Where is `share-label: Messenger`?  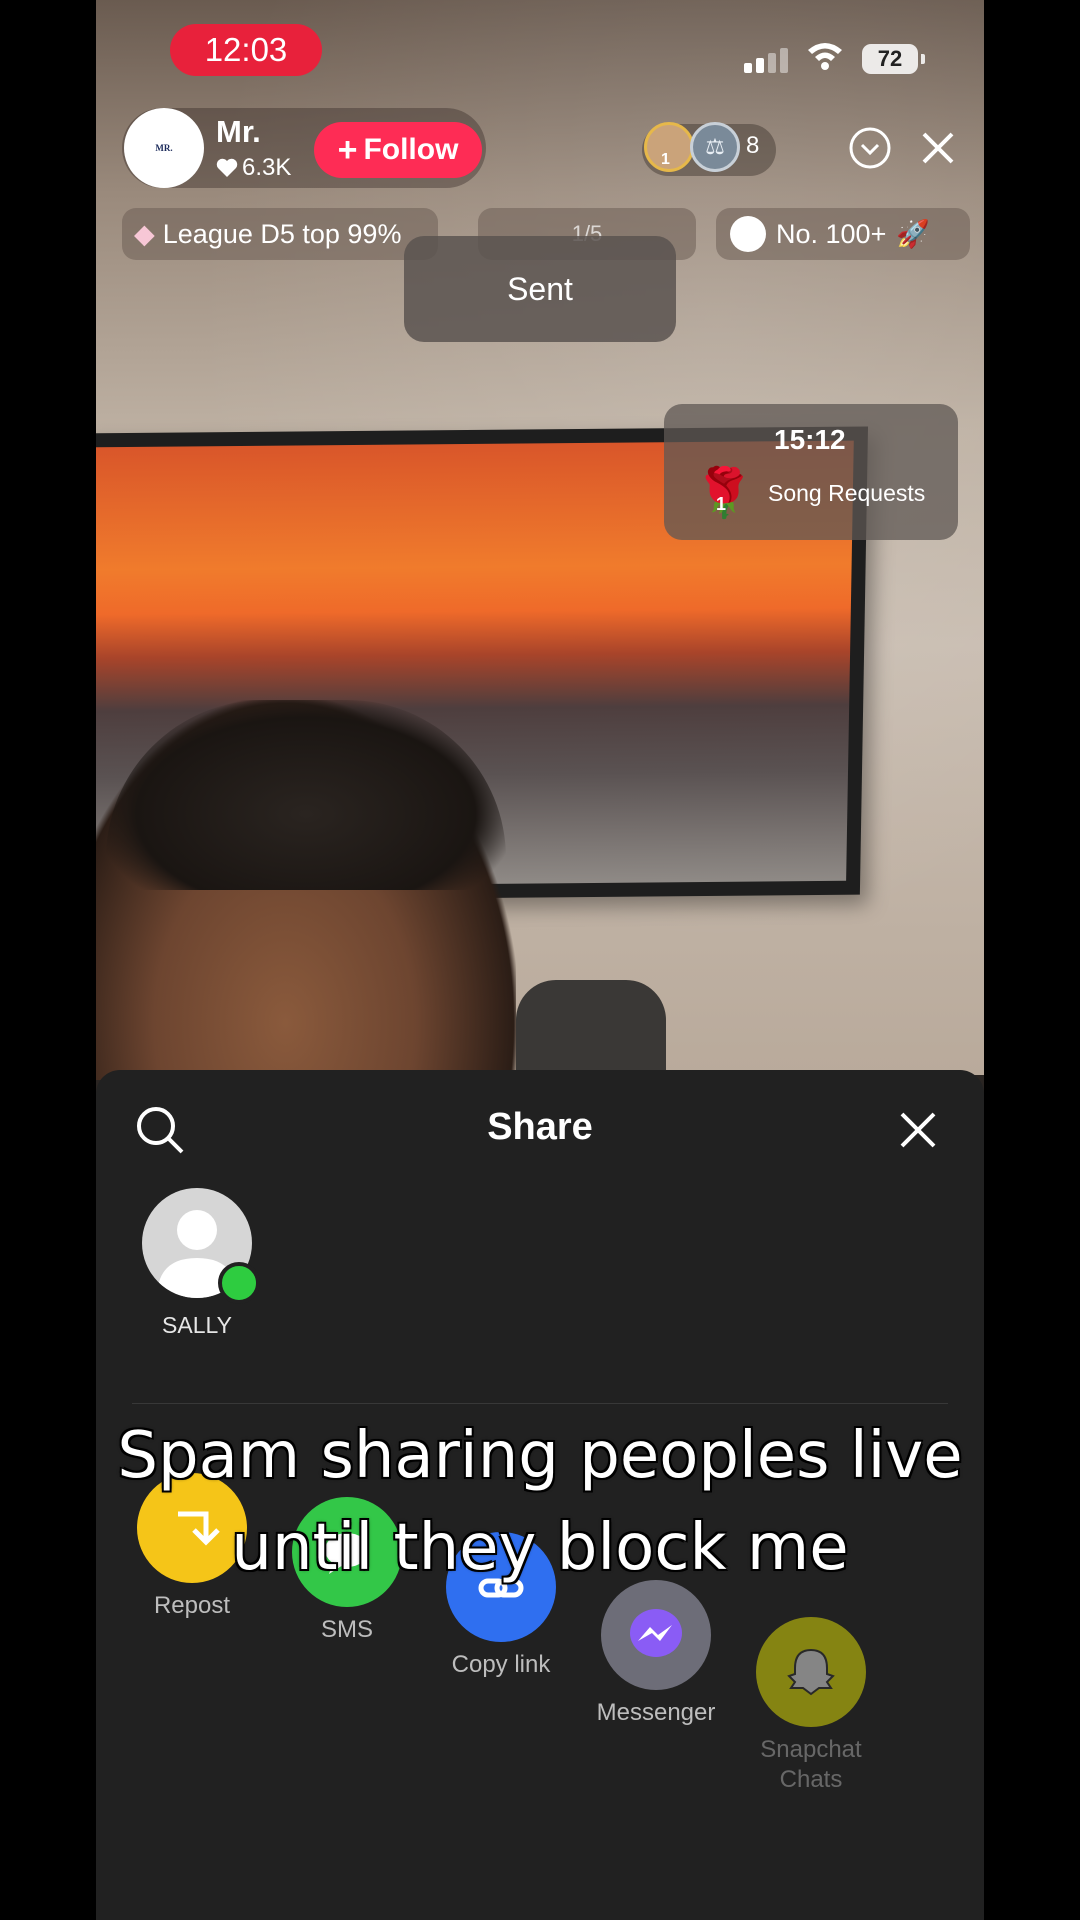
share-label: Messenger is located at coordinates (656, 1712).